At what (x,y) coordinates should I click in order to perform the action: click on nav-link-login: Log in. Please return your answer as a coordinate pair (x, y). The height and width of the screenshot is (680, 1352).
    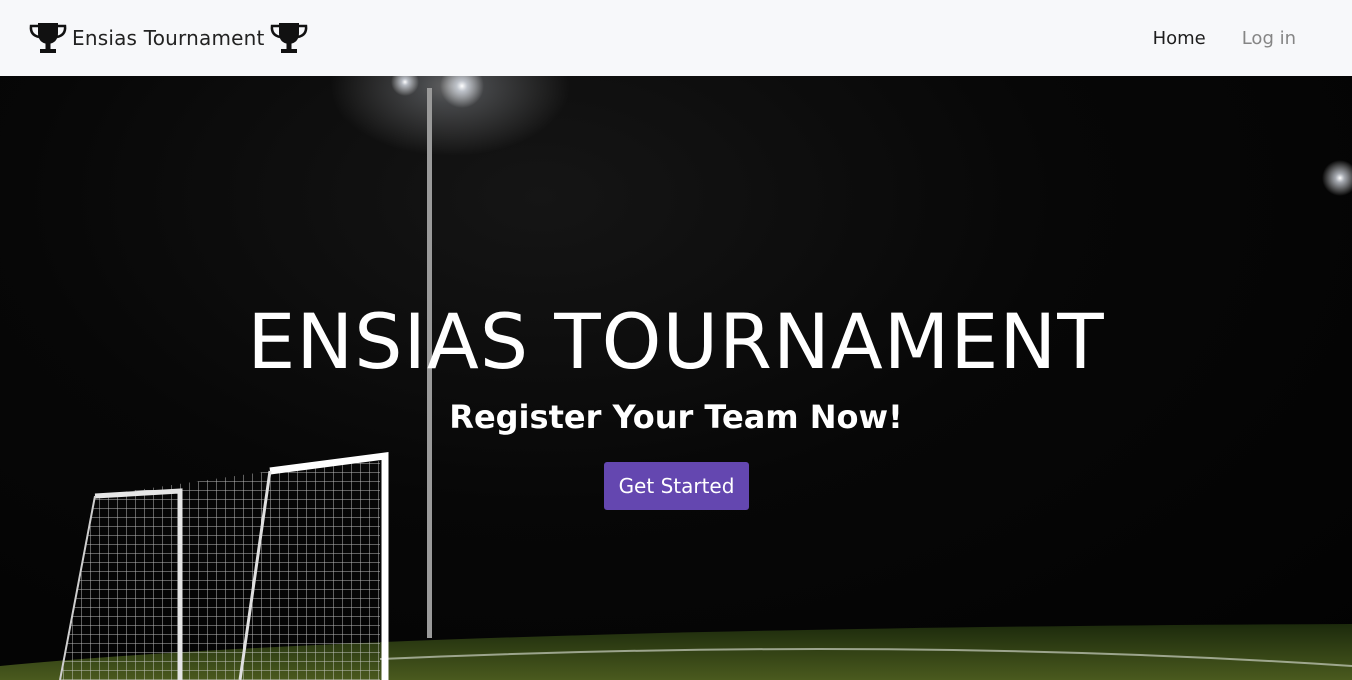
    Looking at the image, I should click on (1269, 38).